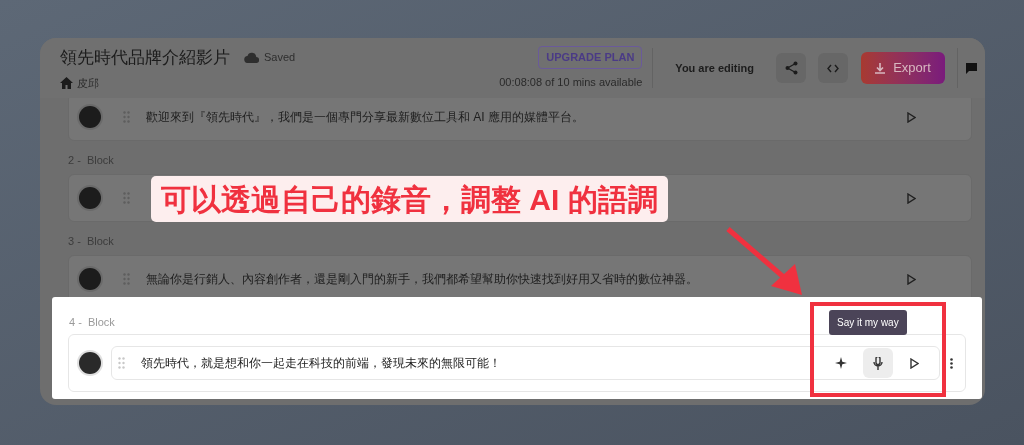 The image size is (1024, 445). Describe the element at coordinates (571, 82) in the screenshot. I see `usage-text: 00:08:08 of 10 mins available` at that location.